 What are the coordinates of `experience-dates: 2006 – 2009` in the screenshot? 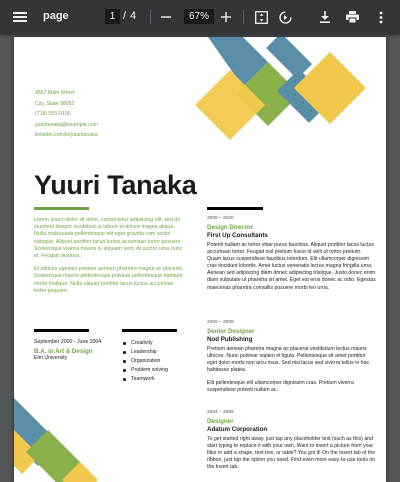 It's located at (220, 322).